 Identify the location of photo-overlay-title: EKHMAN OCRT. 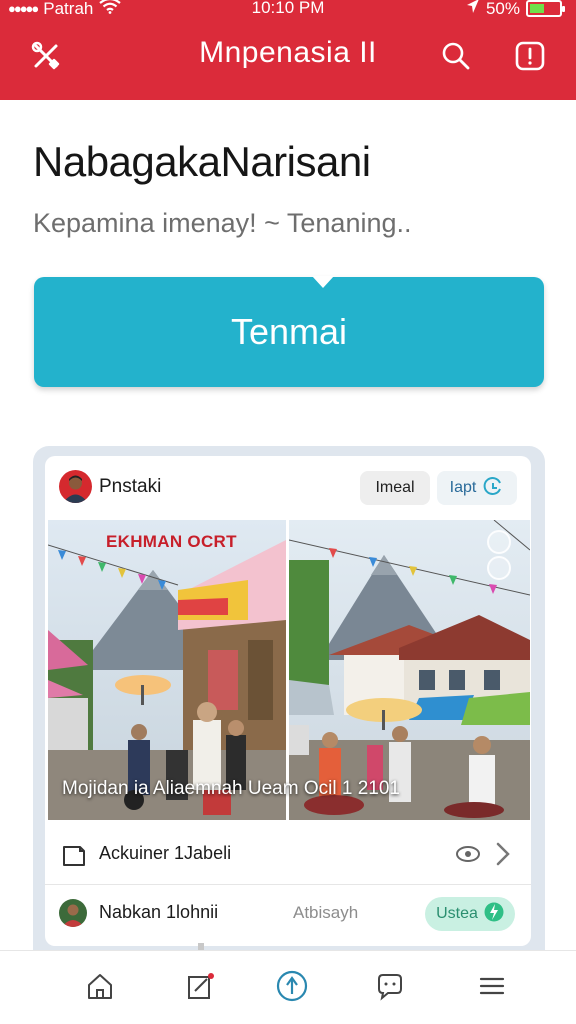
(171, 541).